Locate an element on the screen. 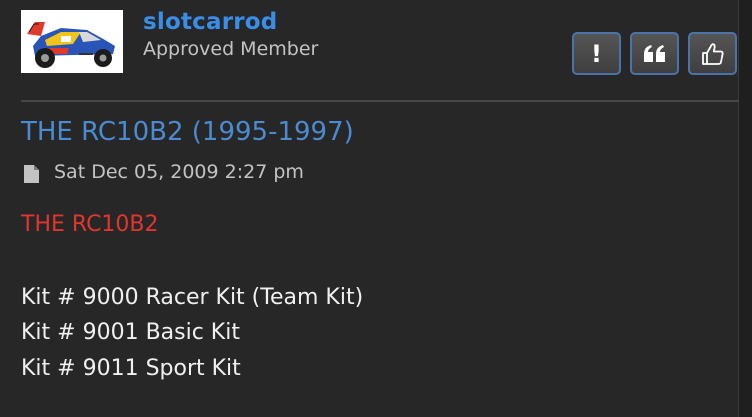 Image resolution: width=752 pixels, height=417 pixels. header-divider is located at coordinates (380, 101).